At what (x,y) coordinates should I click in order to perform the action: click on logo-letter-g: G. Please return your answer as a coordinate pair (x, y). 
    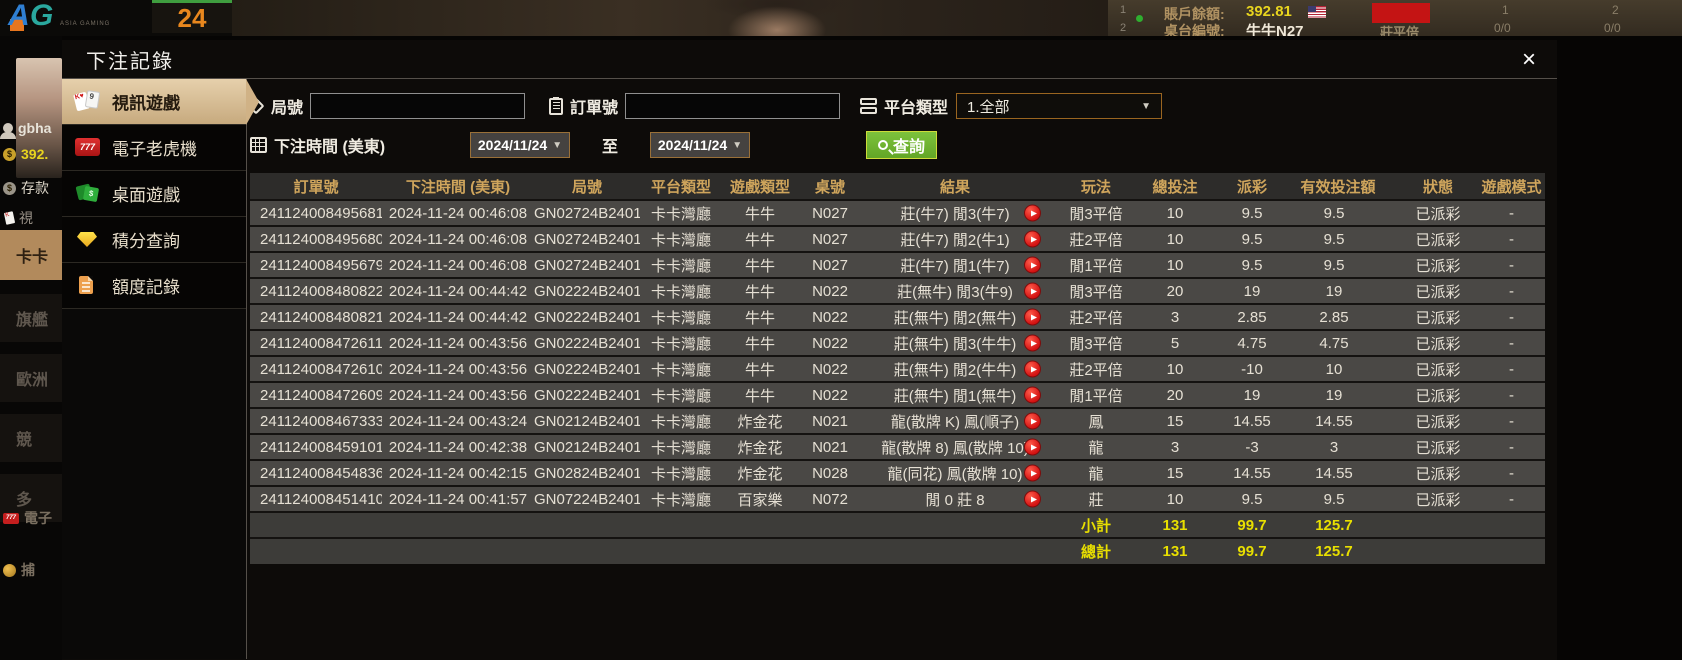
    Looking at the image, I should click on (42, 16).